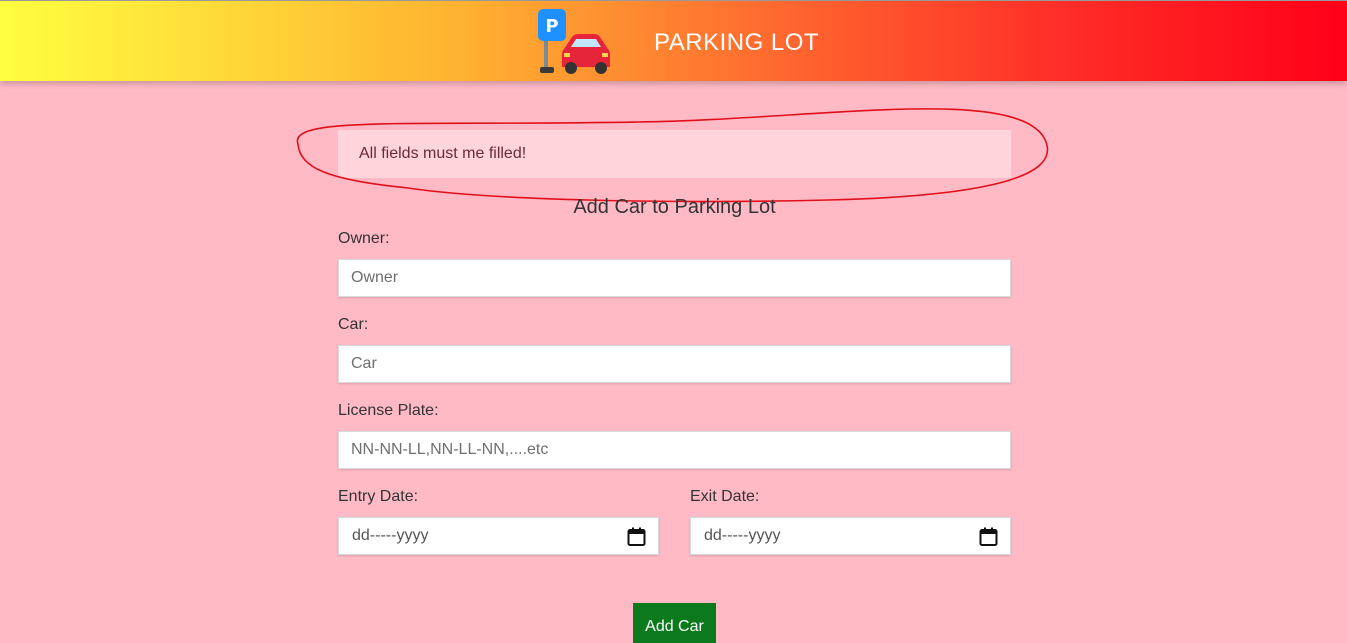 The width and height of the screenshot is (1347, 643). I want to click on car-input, so click(674, 364).